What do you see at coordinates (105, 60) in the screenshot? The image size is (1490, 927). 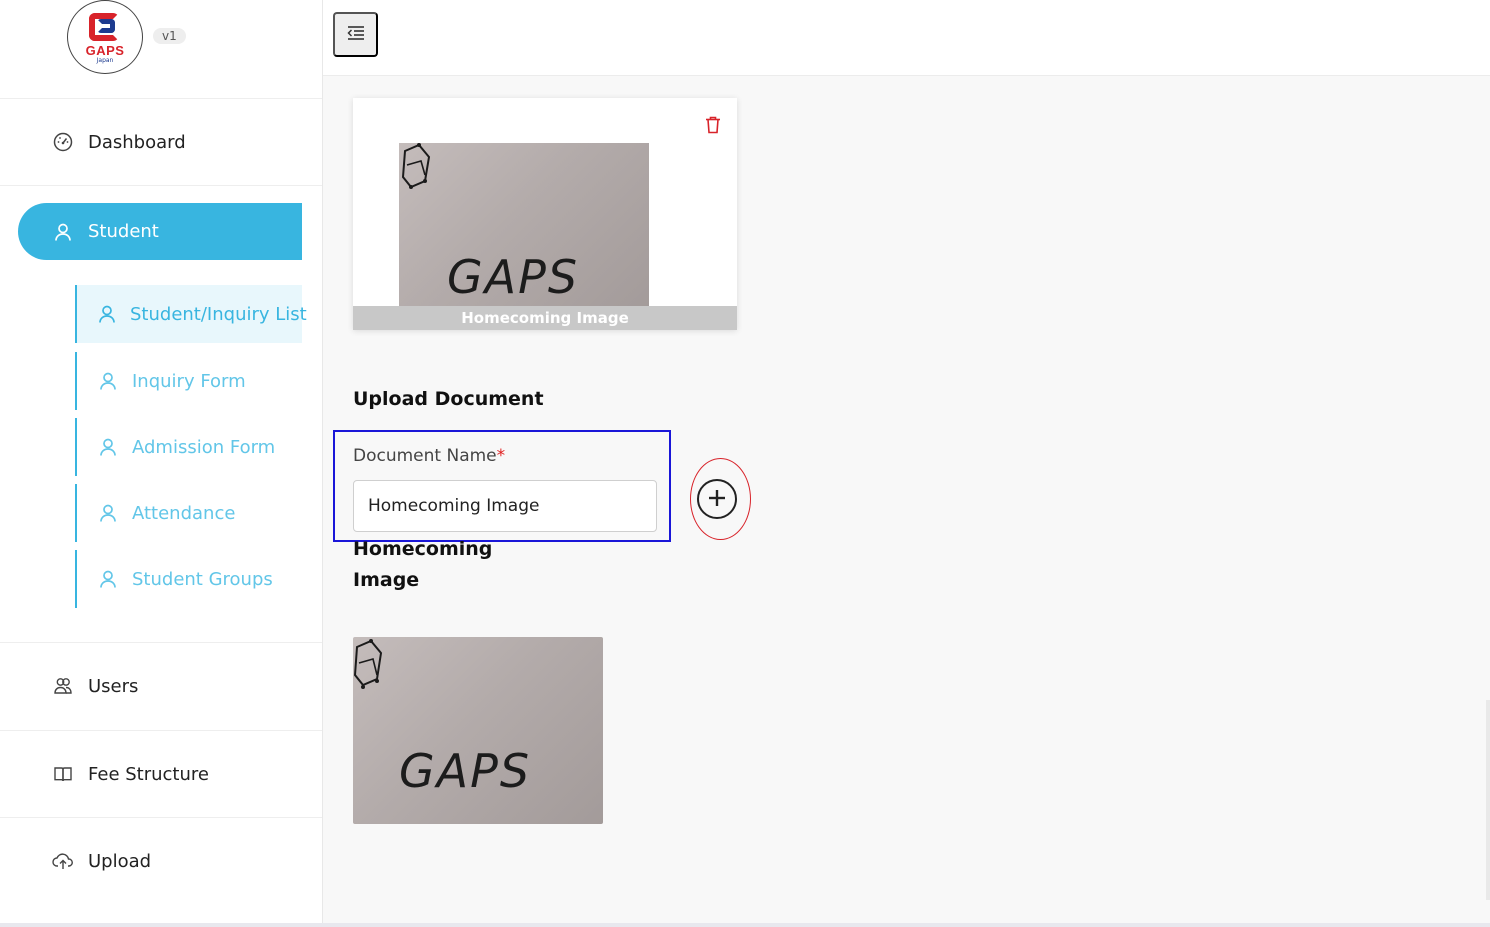 I see `logo-subtitle-text: Japan` at bounding box center [105, 60].